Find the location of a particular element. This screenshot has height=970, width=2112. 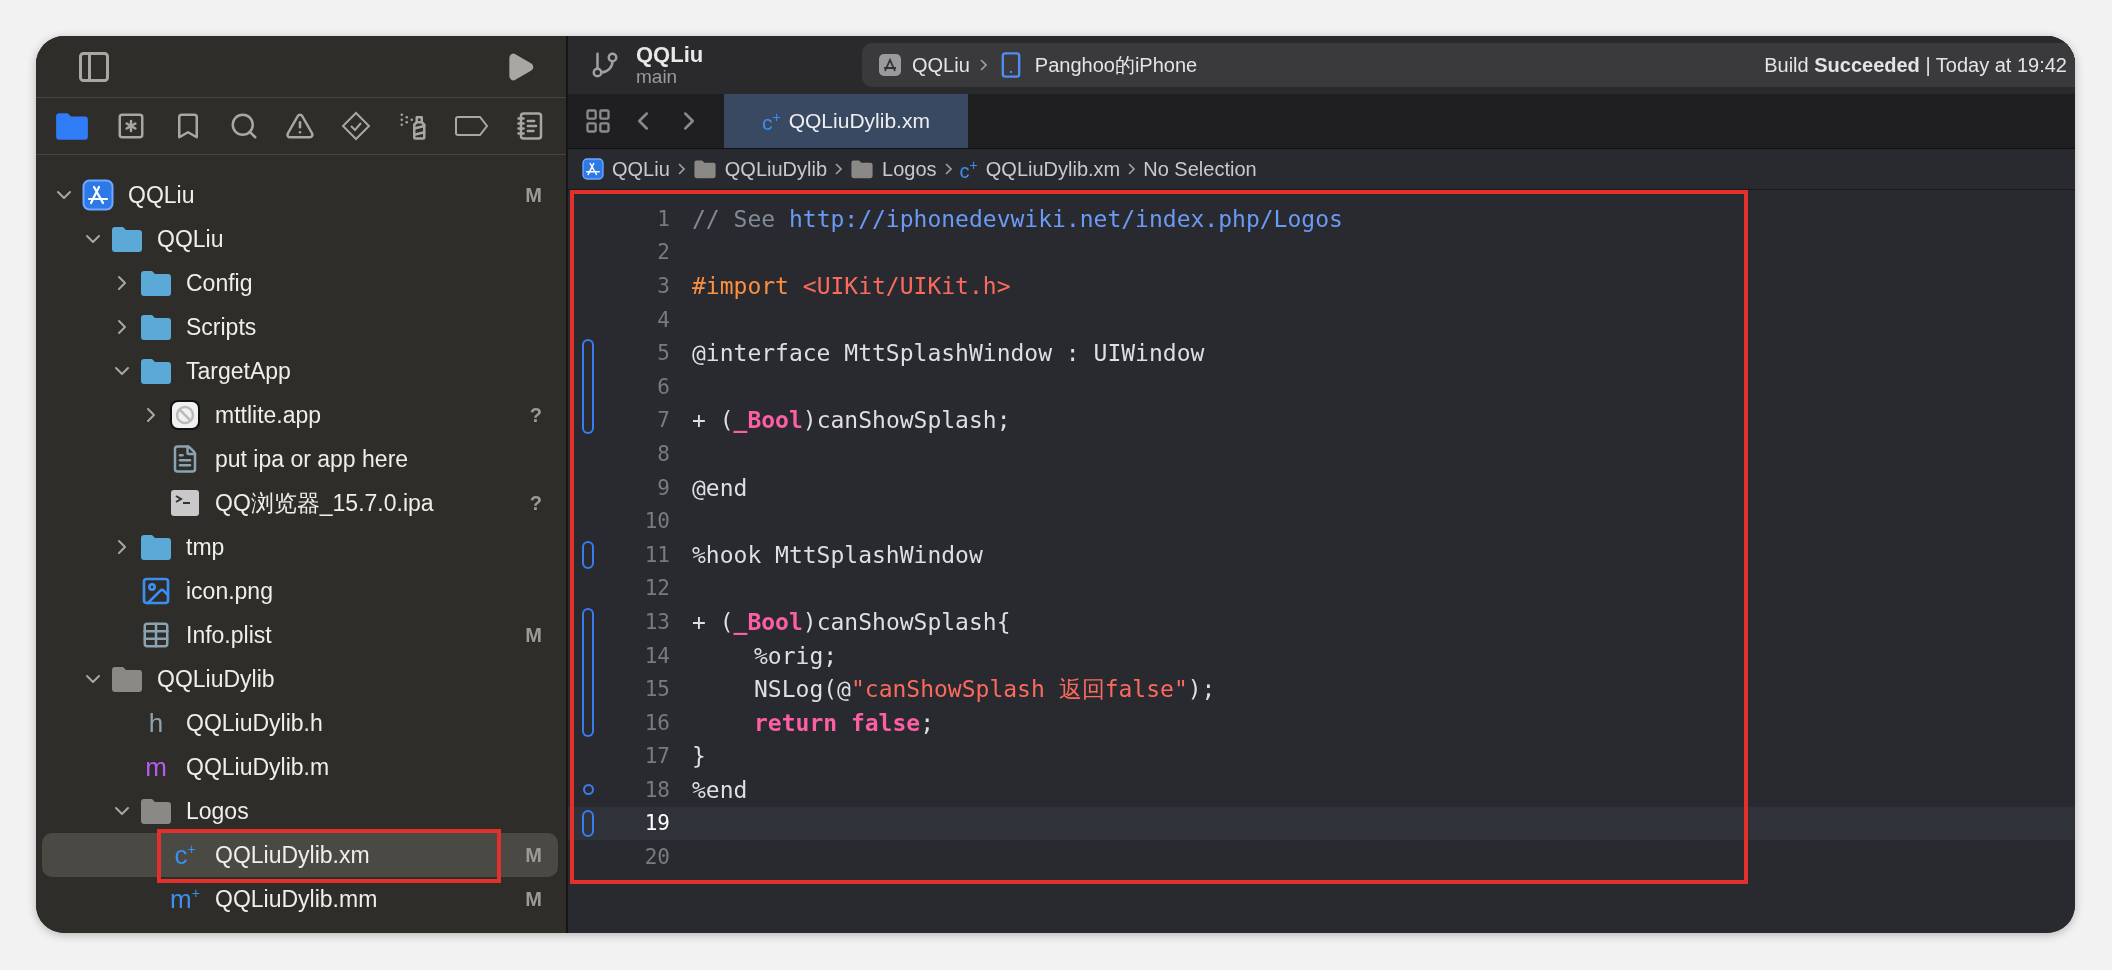

file-row: m QQLiuDylib.m is located at coordinates (300, 767).